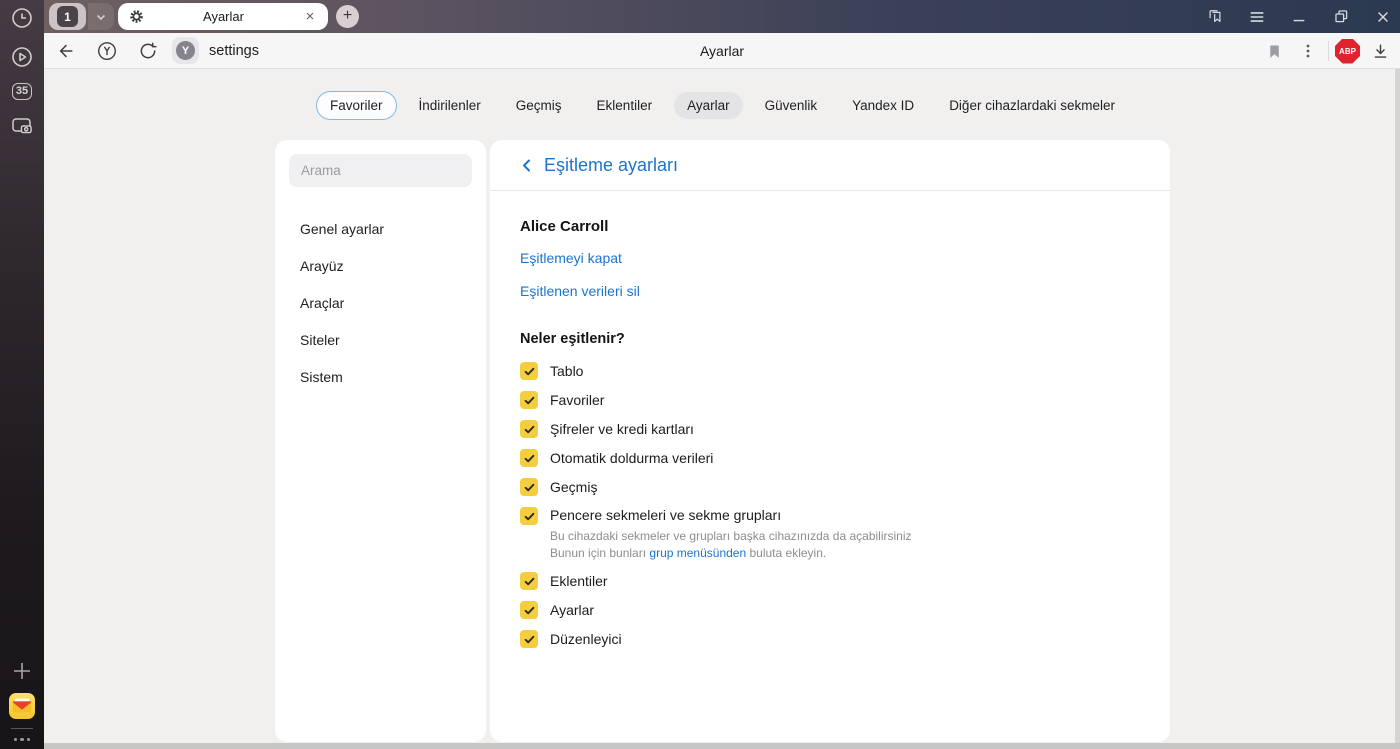 The height and width of the screenshot is (749, 1400). What do you see at coordinates (722, 51) in the screenshot?
I see `address-toolbar: Y settings Ayarlar ABP` at bounding box center [722, 51].